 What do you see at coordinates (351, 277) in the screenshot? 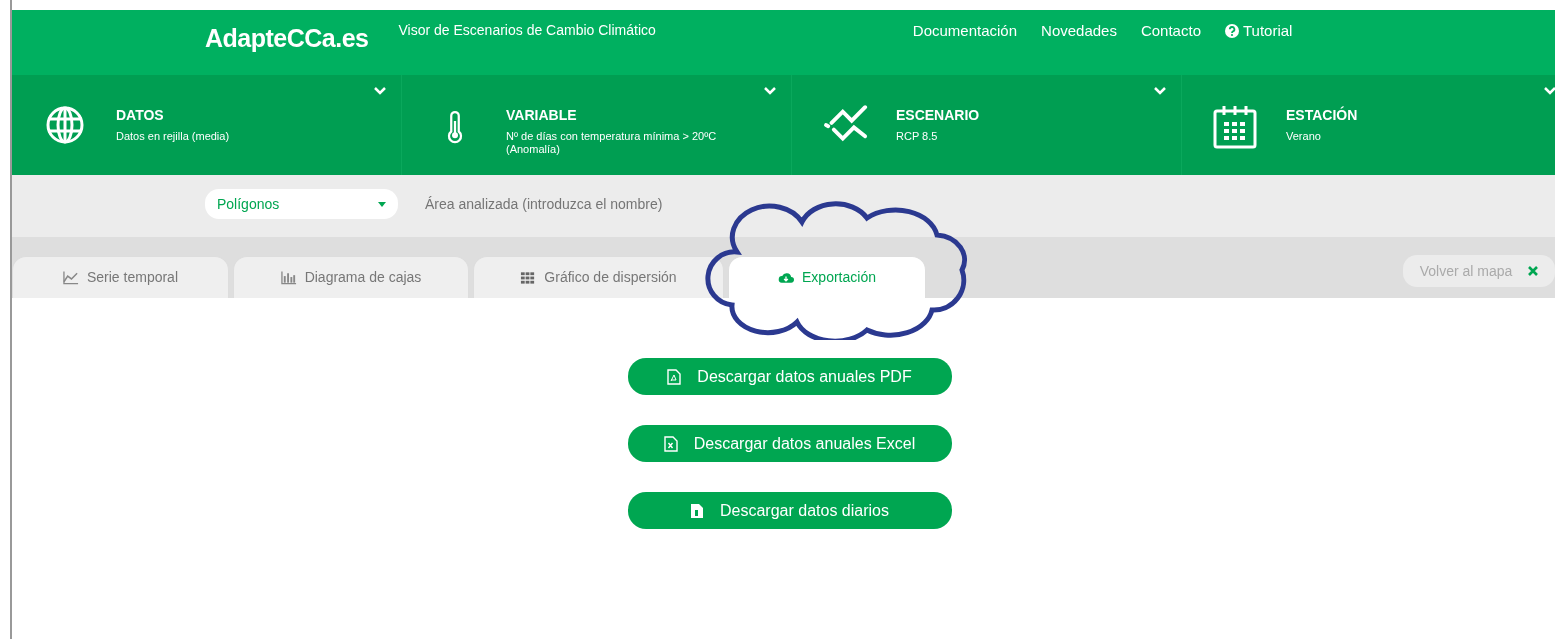
I see `tab: Diagrama de cajas` at bounding box center [351, 277].